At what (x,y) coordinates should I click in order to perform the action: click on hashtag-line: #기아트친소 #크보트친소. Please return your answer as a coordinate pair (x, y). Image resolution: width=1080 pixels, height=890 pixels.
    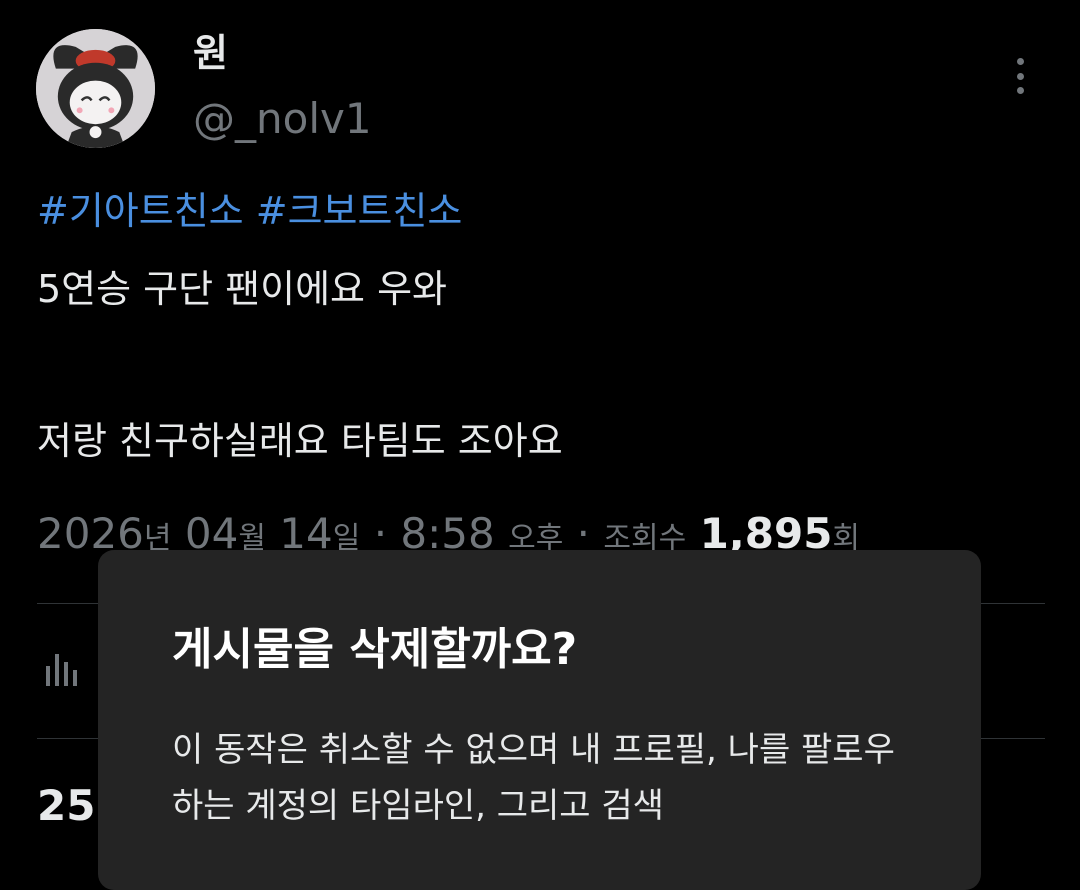
    Looking at the image, I should click on (249, 211).